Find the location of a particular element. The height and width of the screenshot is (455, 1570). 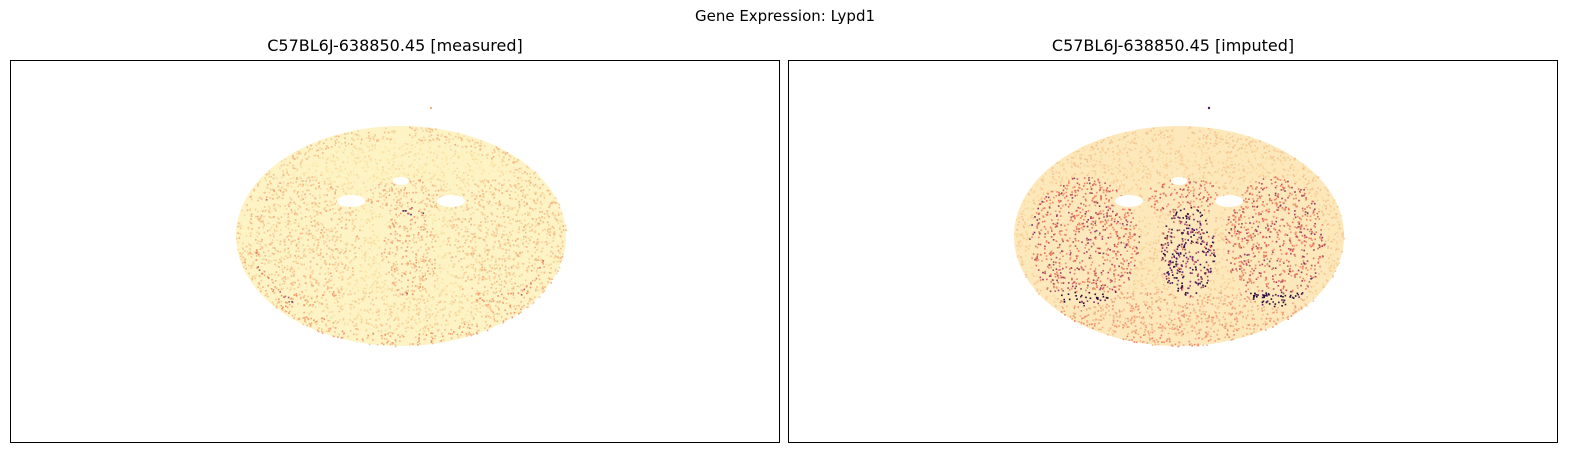

measured-brain-section-image is located at coordinates (401, 227).